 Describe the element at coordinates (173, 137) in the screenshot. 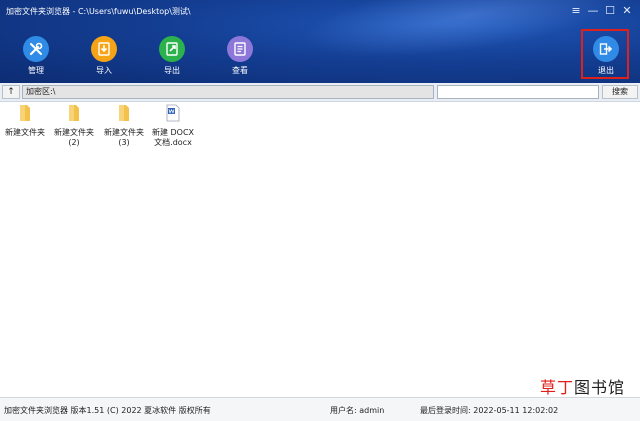

I see `file-name: 新建 DOCX 文档.docx` at that location.